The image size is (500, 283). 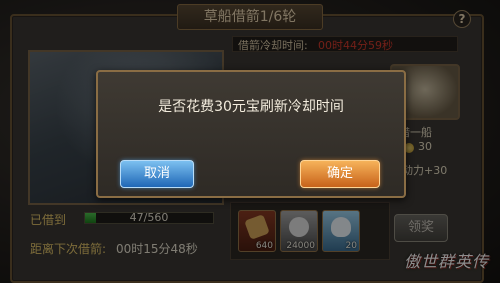 What do you see at coordinates (340, 174) in the screenshot?
I see `confirm-button: 确定` at bounding box center [340, 174].